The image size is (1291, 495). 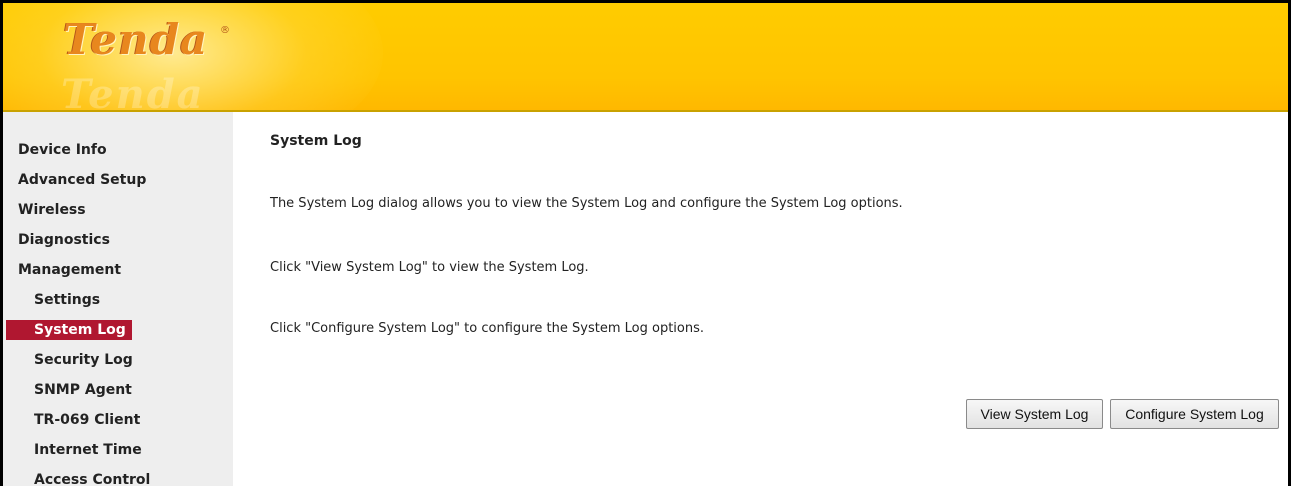 What do you see at coordinates (87, 420) in the screenshot?
I see `sidebar-item-label: TR-069 Client` at bounding box center [87, 420].